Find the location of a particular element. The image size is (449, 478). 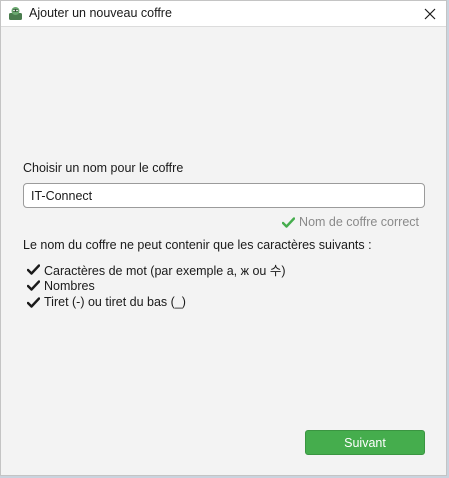

title-bar: Ajouter un nouveau coffre is located at coordinates (223, 14).